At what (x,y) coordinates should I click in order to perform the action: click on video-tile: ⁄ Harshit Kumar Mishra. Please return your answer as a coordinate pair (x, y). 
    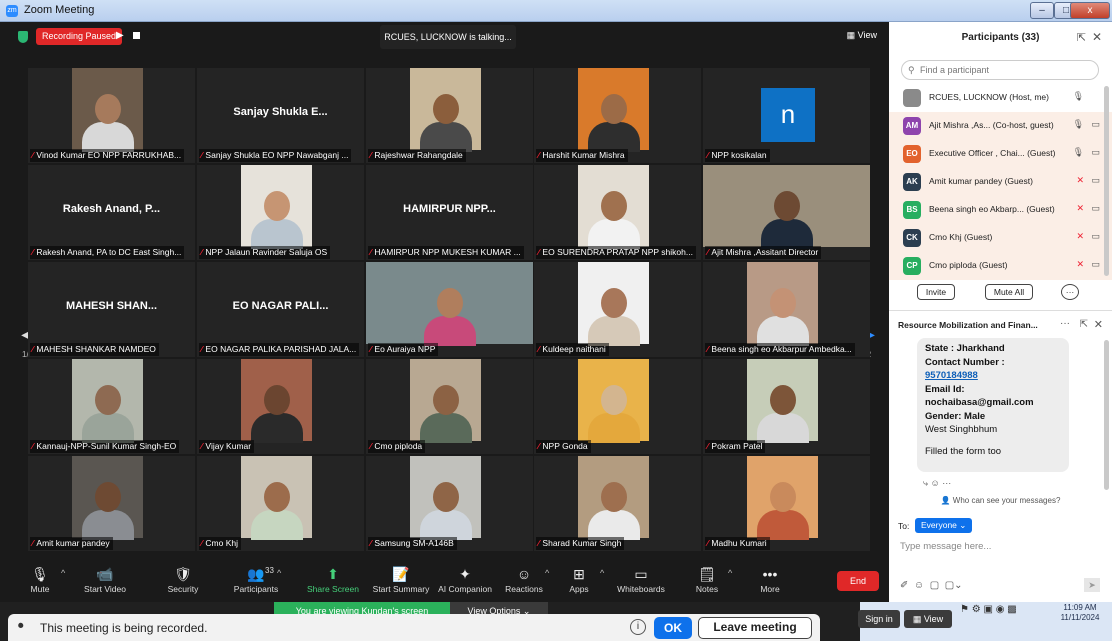
    Looking at the image, I should click on (617, 115).